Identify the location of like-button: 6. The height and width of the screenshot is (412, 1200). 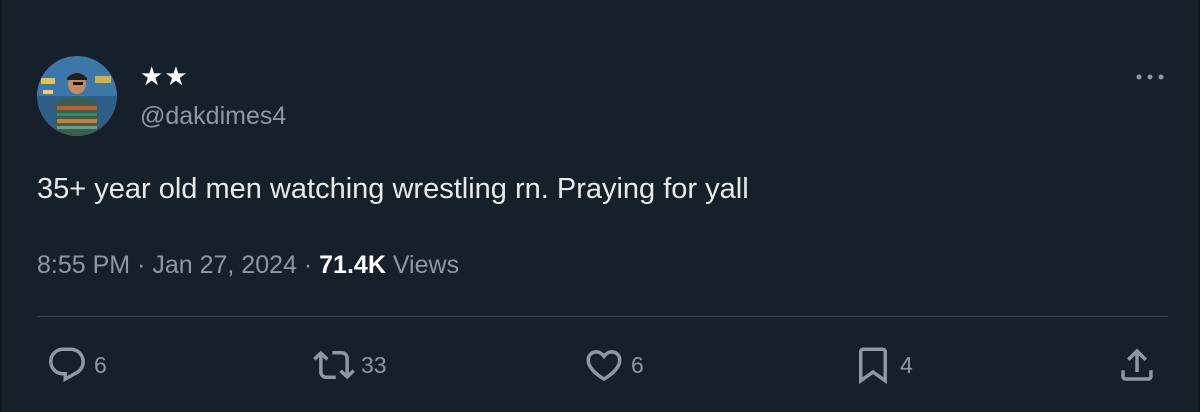
(613, 365).